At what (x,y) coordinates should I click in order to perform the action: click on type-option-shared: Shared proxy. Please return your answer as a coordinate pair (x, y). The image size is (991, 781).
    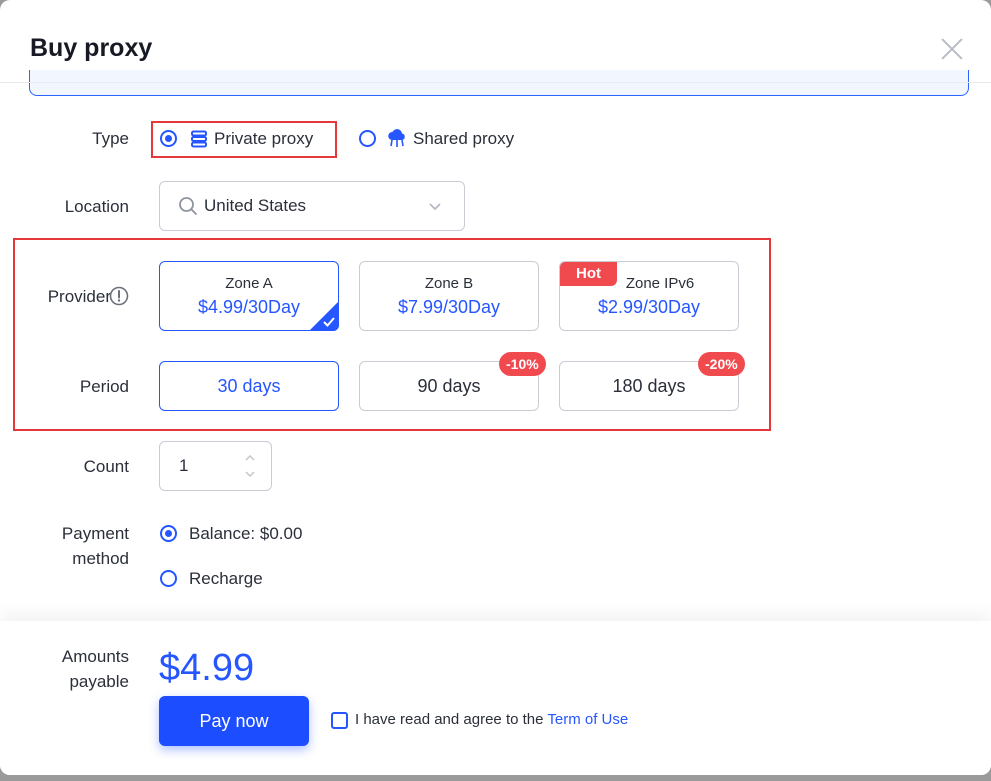
    Looking at the image, I should click on (444, 139).